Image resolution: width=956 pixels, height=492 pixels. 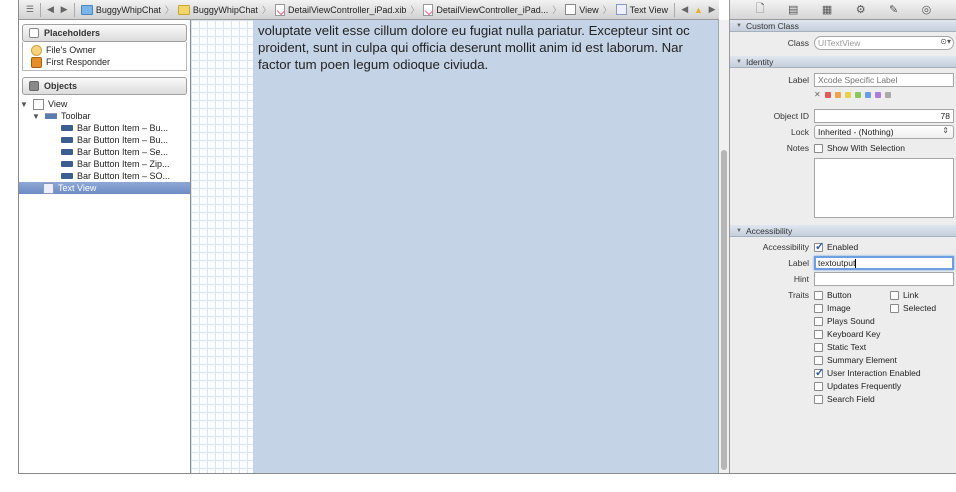 I want to click on no-color-icon: ✕, so click(x=817, y=95).